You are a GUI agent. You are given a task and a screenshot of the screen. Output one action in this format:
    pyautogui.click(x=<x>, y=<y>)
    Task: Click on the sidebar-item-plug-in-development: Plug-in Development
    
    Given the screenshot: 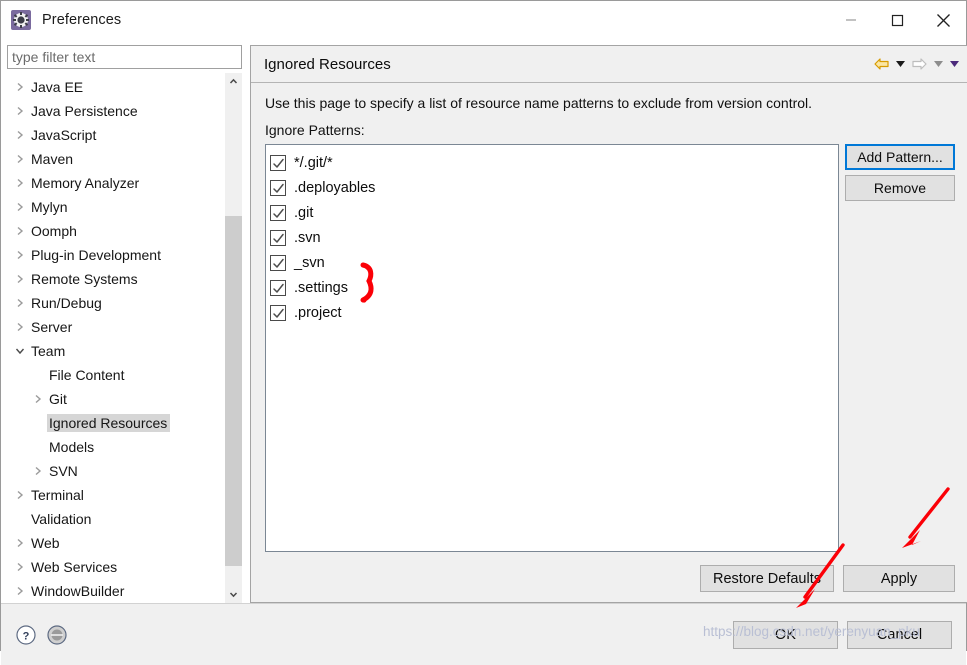 What is the action you would take?
    pyautogui.click(x=116, y=255)
    